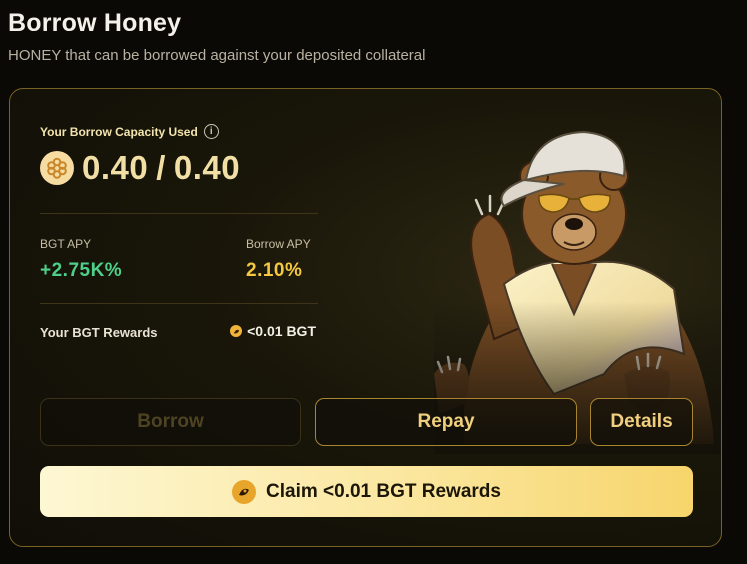 This screenshot has width=747, height=564. I want to click on capacity-used-value: 0.40, so click(115, 167).